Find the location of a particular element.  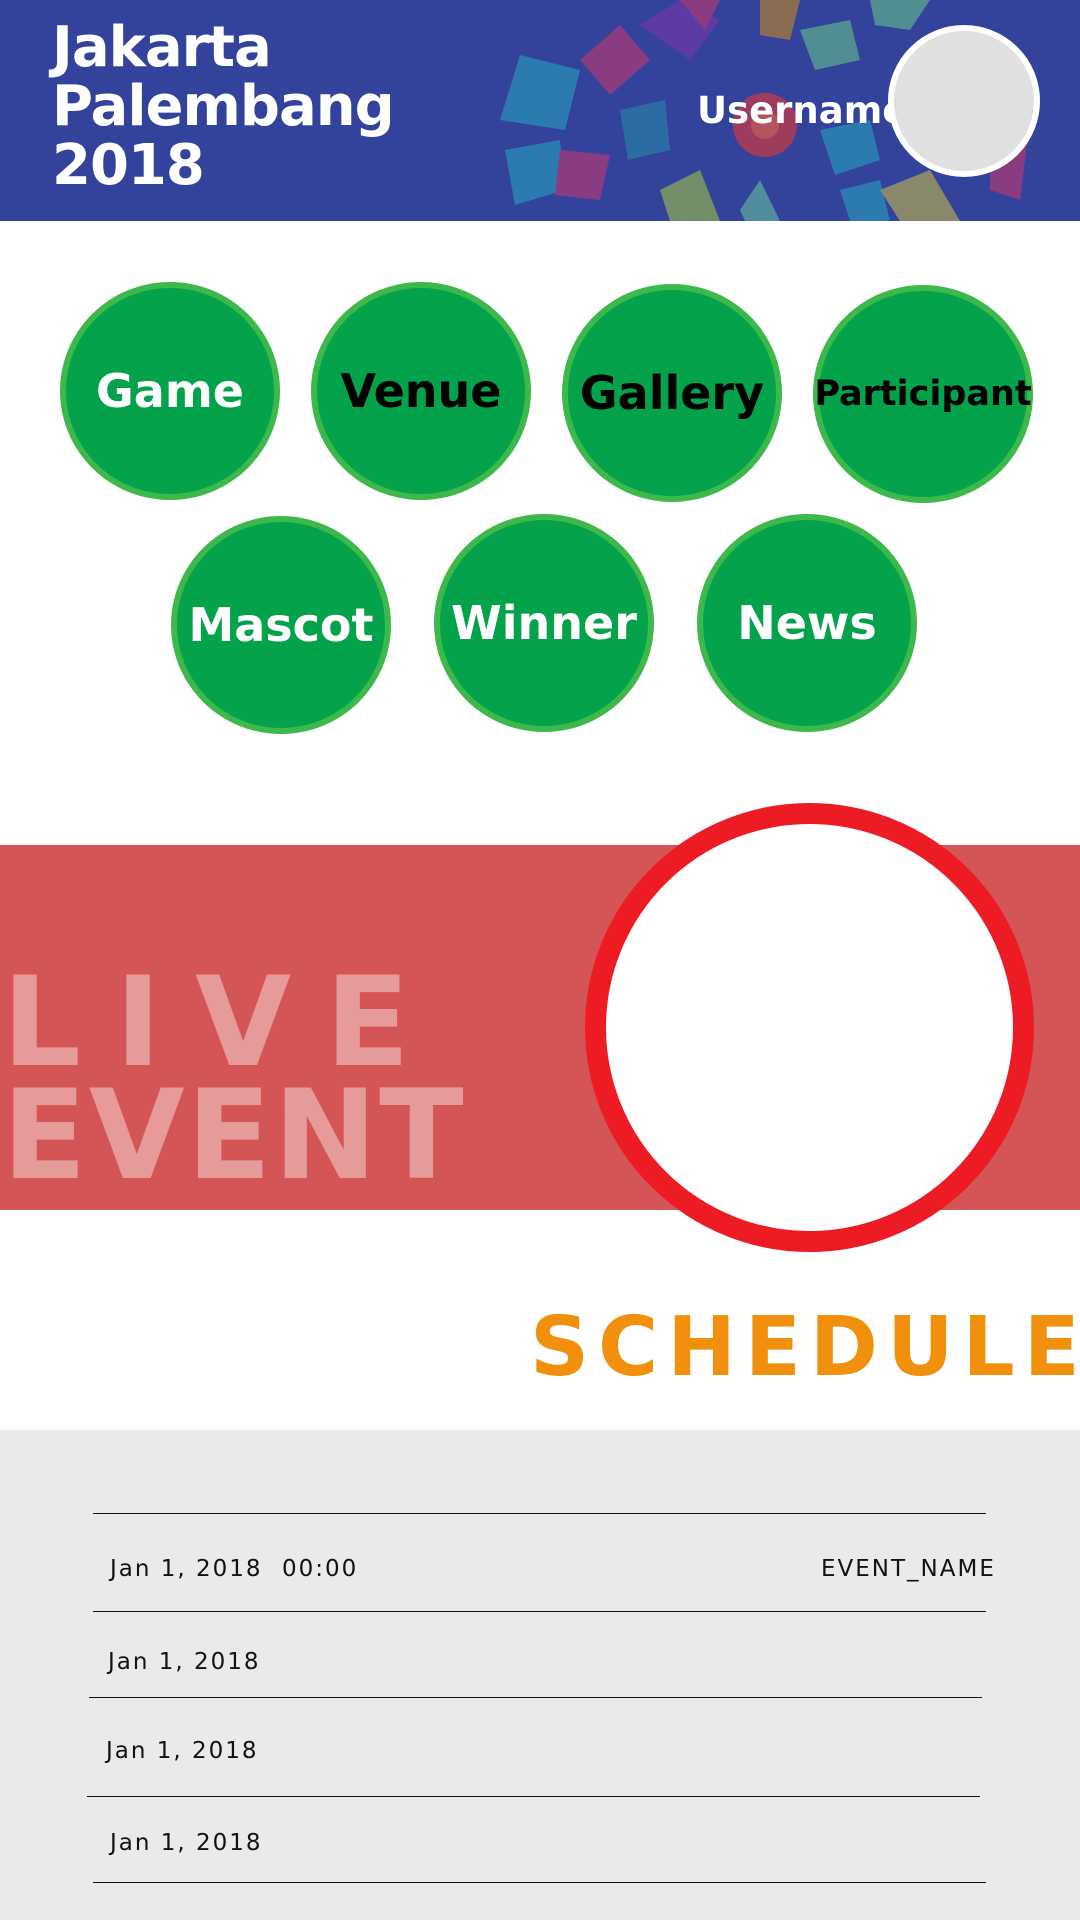

logo-line-2: Palembang is located at coordinates (223, 106).